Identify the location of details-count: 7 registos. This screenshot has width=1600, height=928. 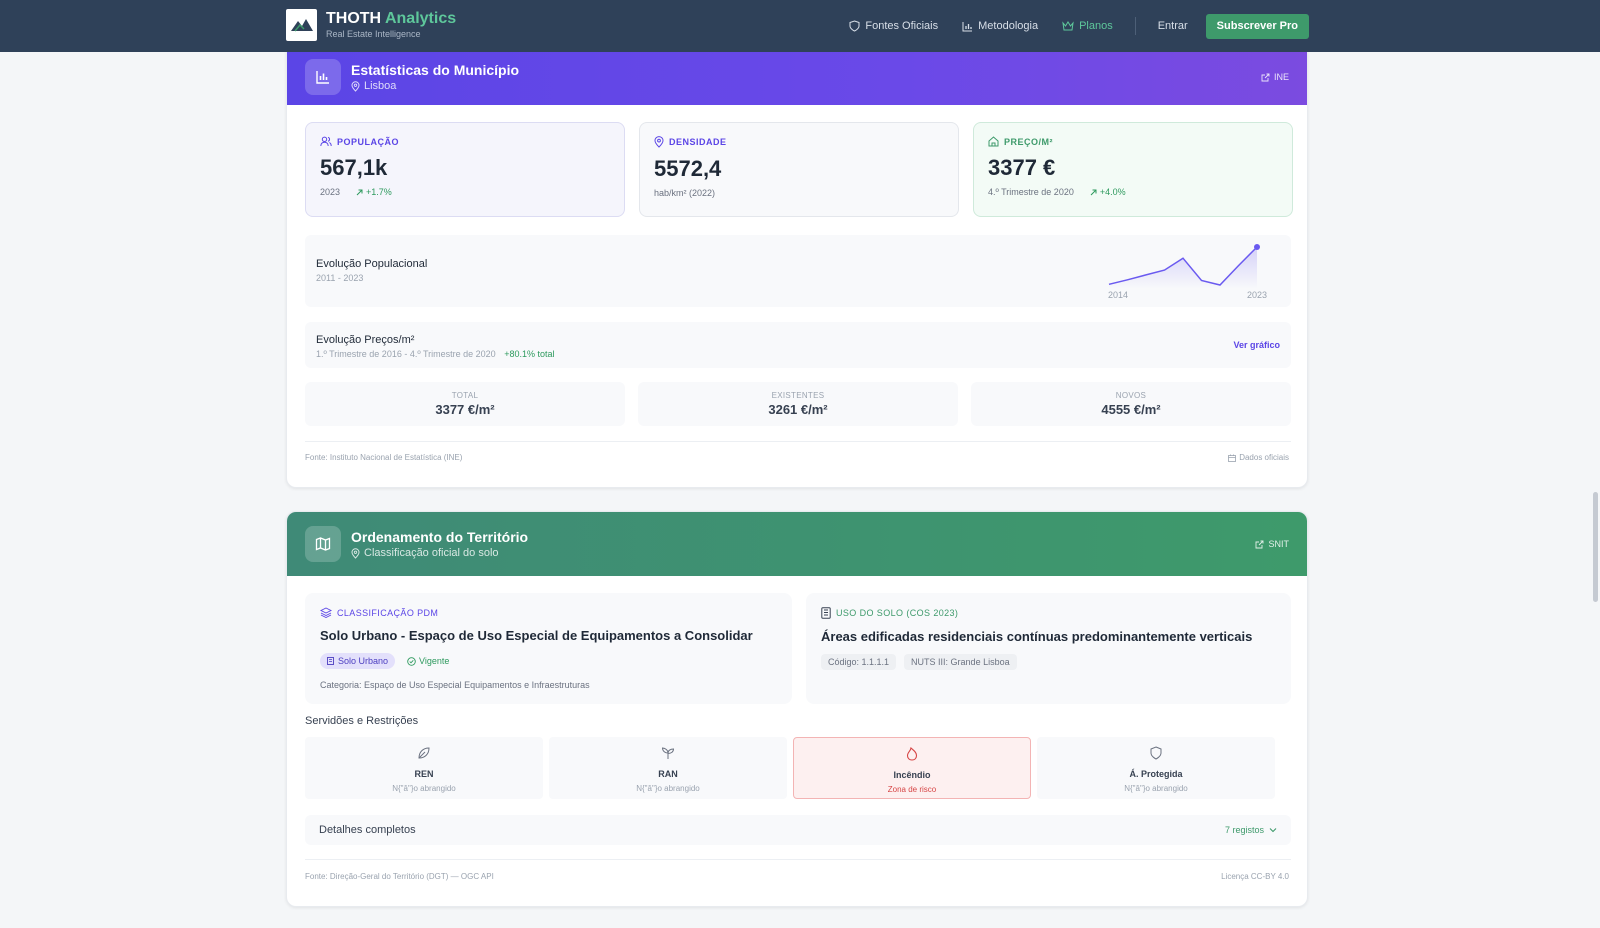
(1244, 830).